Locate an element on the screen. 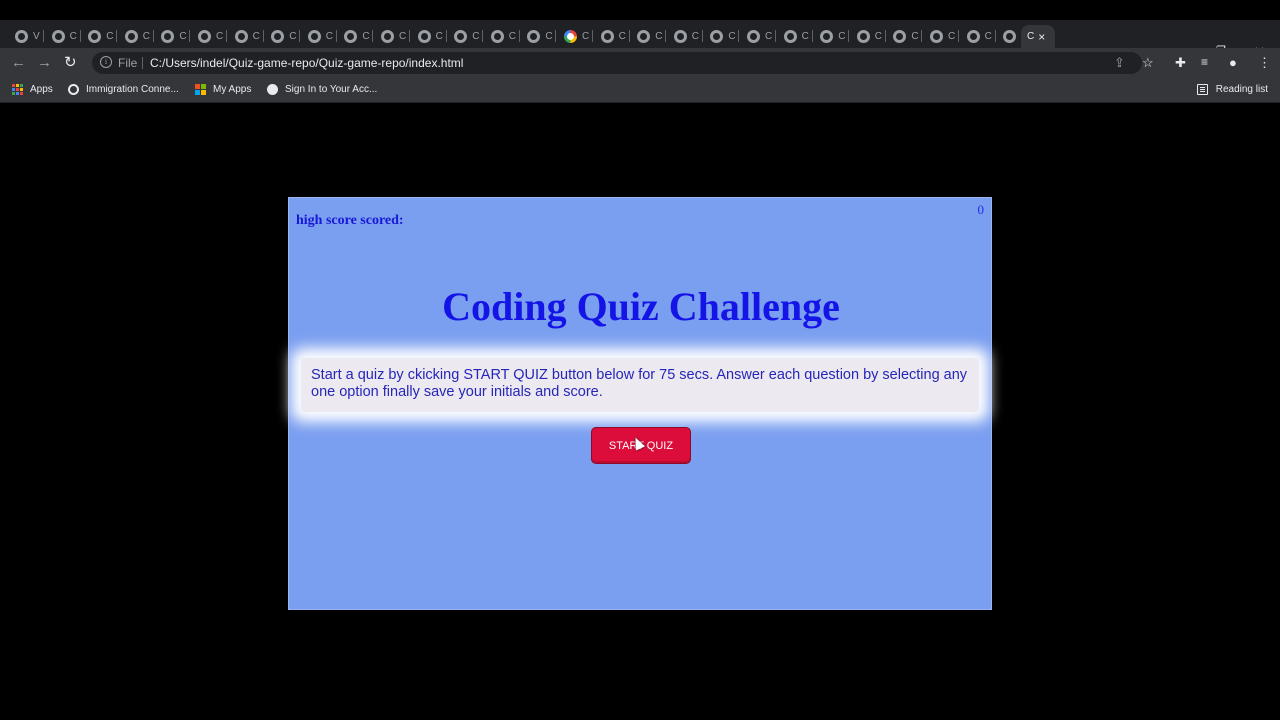 The image size is (1280, 720). google-icon is located at coordinates (570, 36).